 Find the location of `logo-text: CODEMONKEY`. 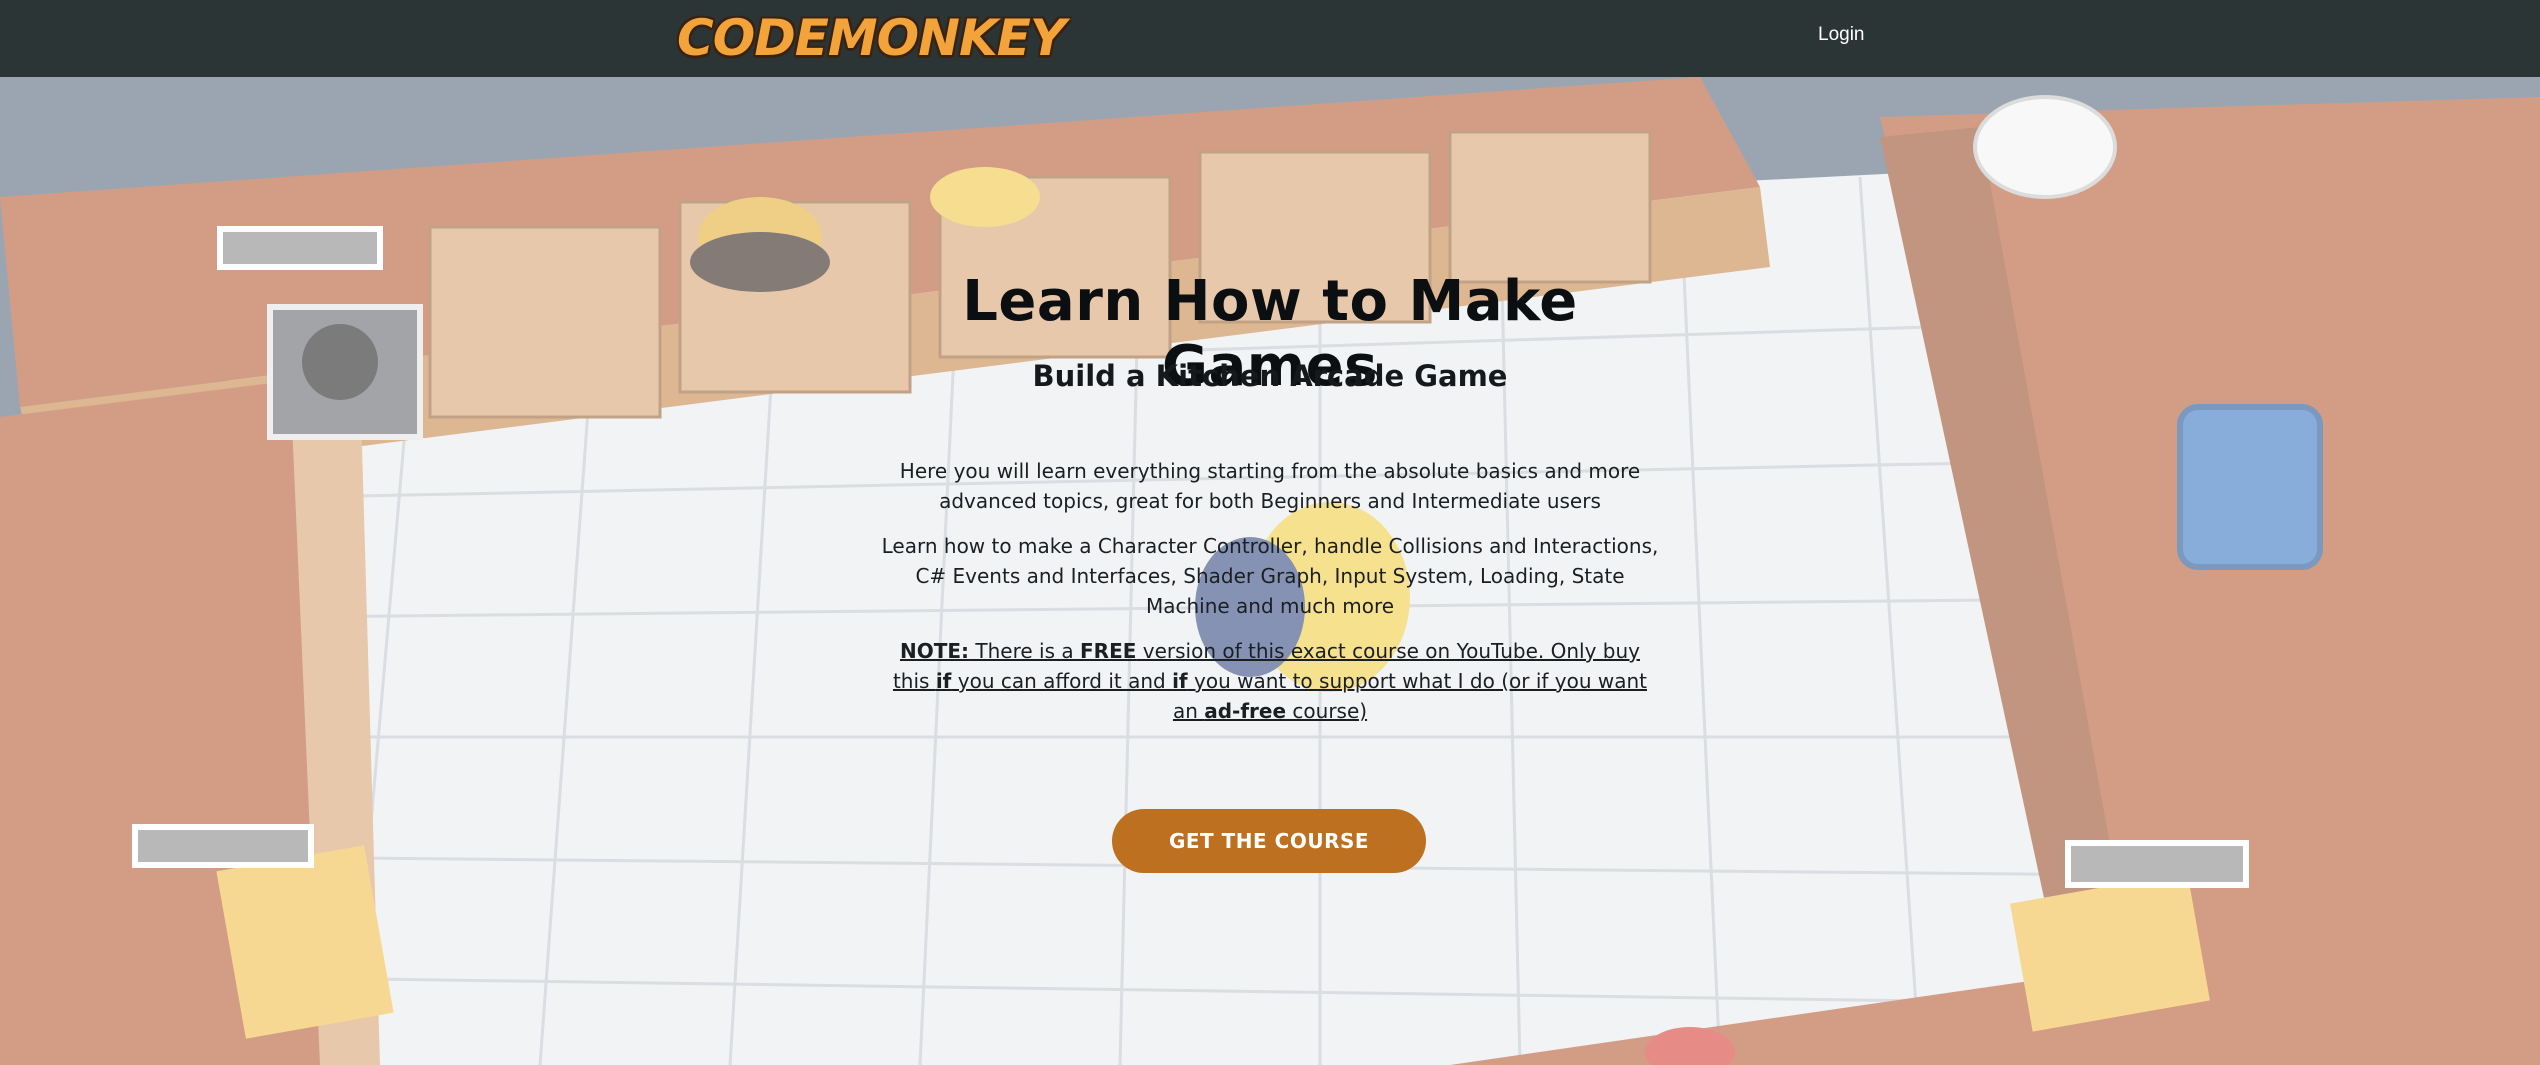

logo-text: CODEMONKEY is located at coordinates (871, 38).